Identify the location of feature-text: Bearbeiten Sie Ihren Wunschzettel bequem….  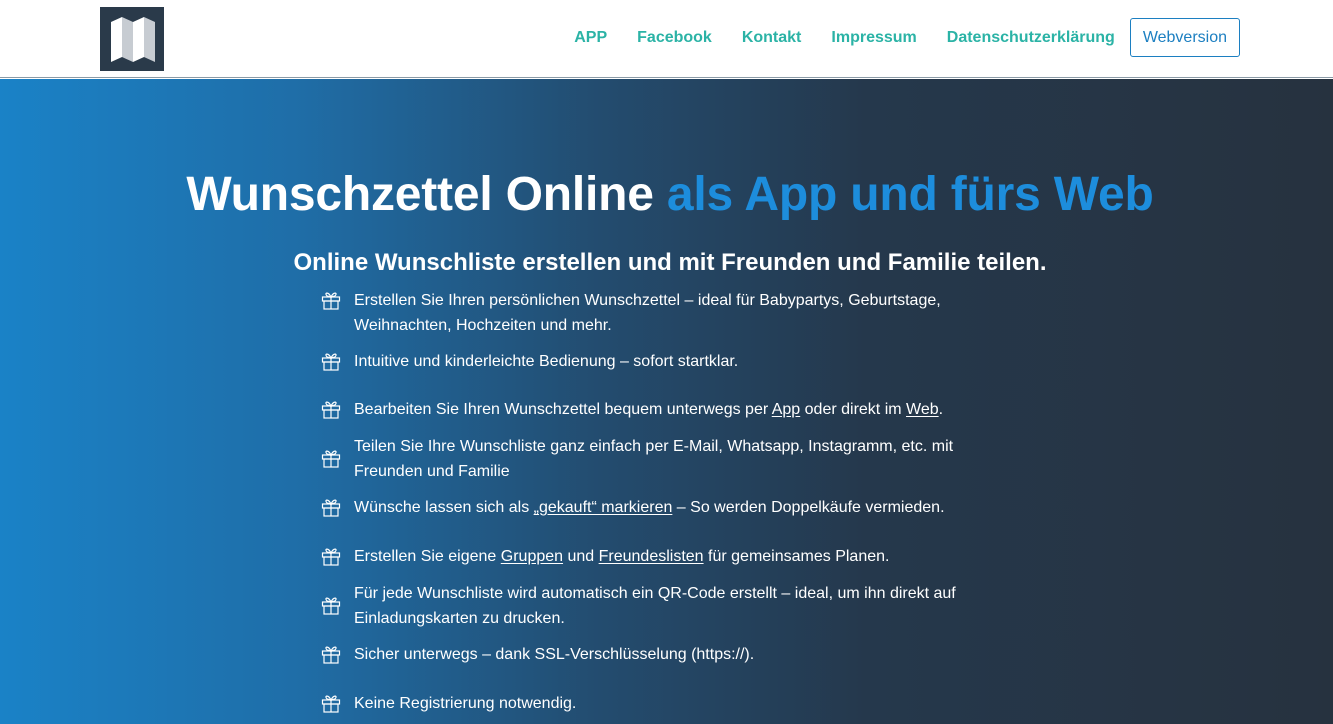
(664, 410).